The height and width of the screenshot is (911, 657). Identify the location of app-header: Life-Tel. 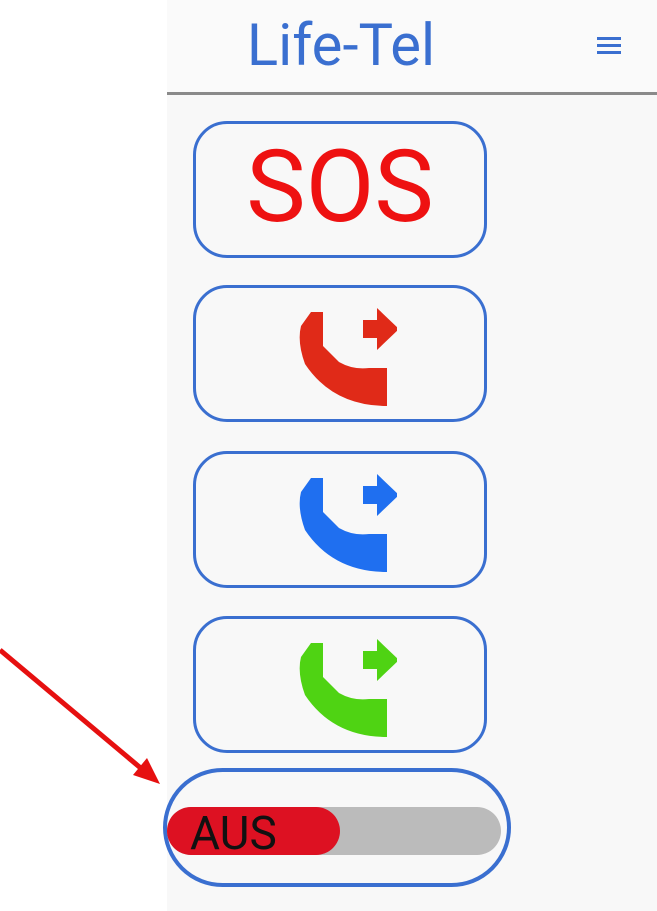
(412, 47).